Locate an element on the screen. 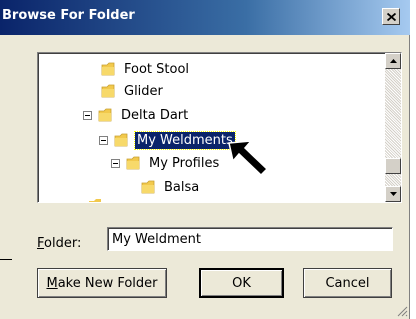  external-line is located at coordinates (6, 259).